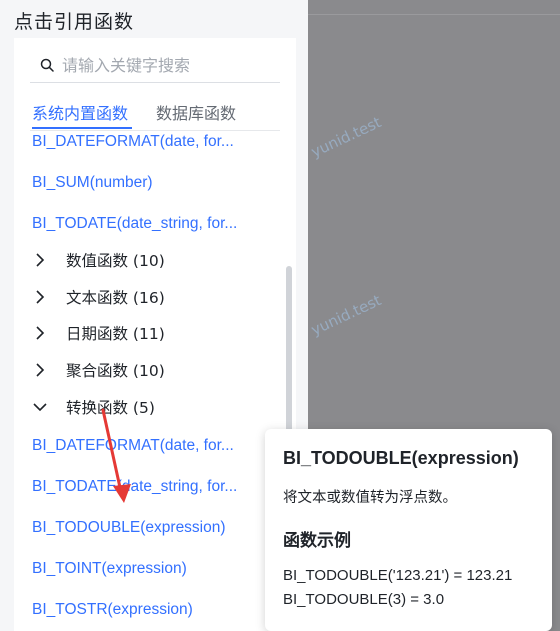 The image size is (560, 631). What do you see at coordinates (40, 407) in the screenshot?
I see `chevron-down-icon` at bounding box center [40, 407].